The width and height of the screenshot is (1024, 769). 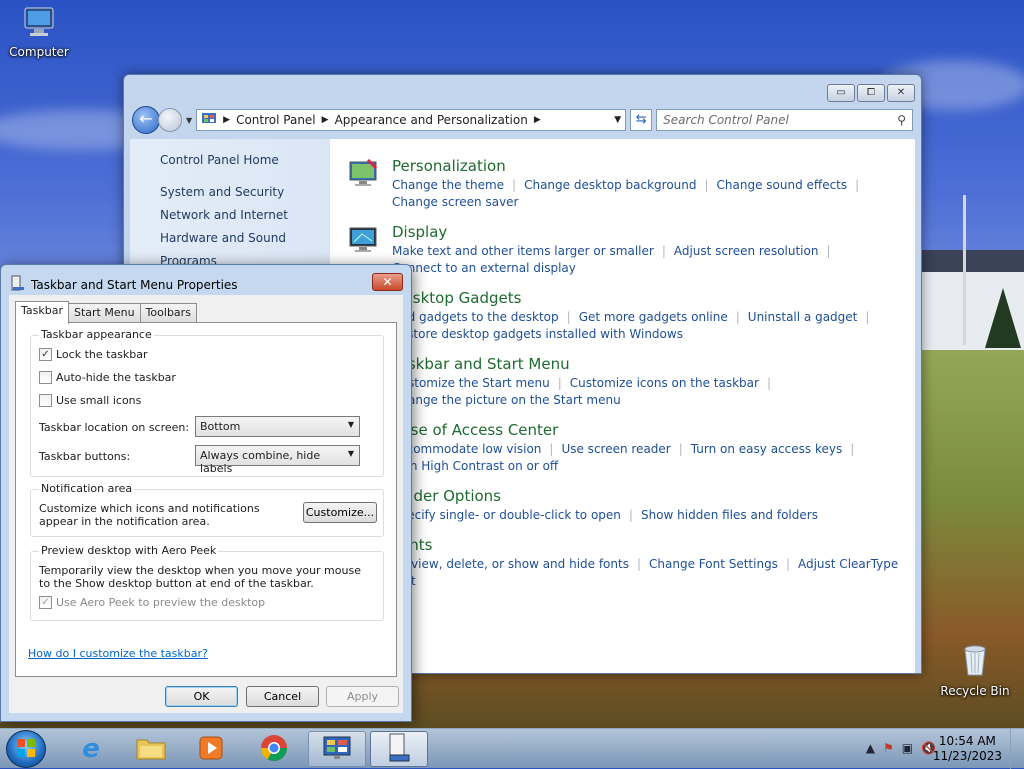 I want to click on link-change-theme: Change the theme, so click(x=448, y=185).